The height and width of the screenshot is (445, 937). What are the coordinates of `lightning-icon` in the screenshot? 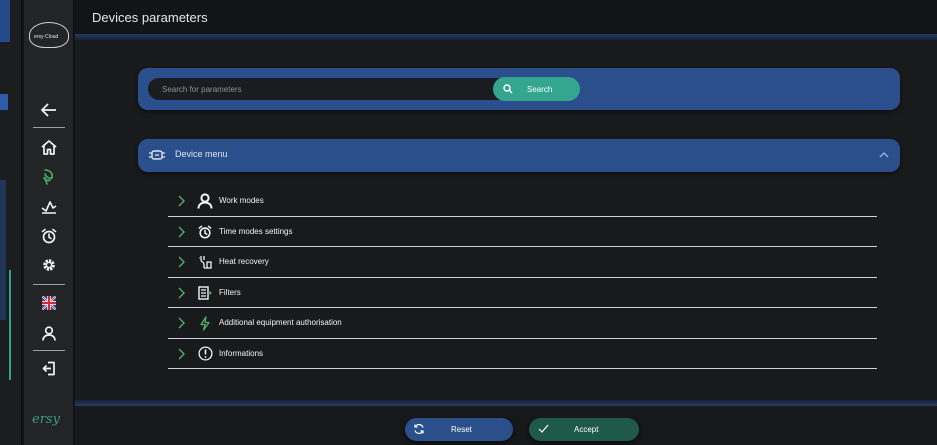 It's located at (205, 323).